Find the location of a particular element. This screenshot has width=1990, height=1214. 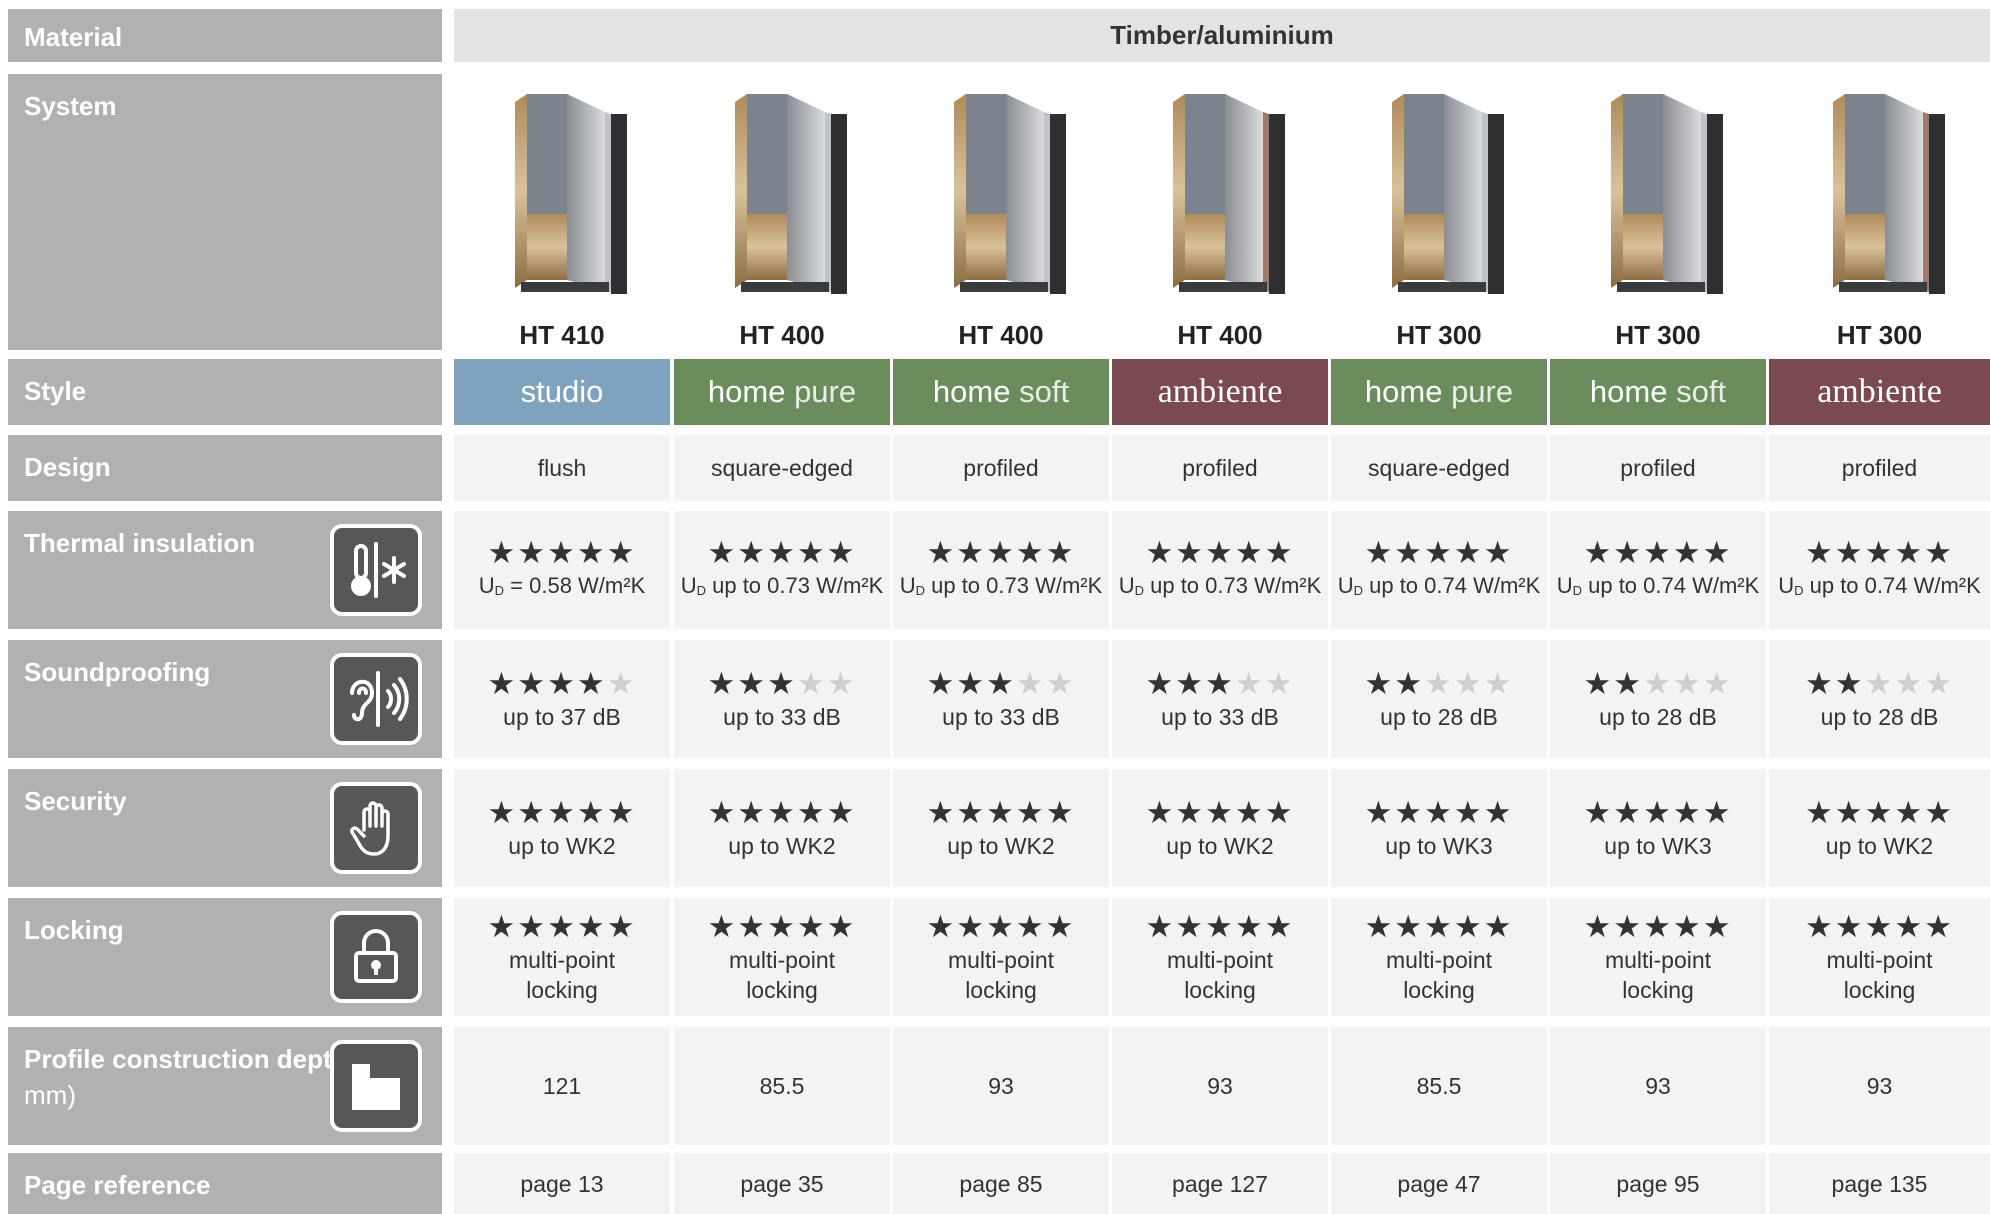

sound-cell: ★★★★★ up to 28 dB is located at coordinates (1658, 699).